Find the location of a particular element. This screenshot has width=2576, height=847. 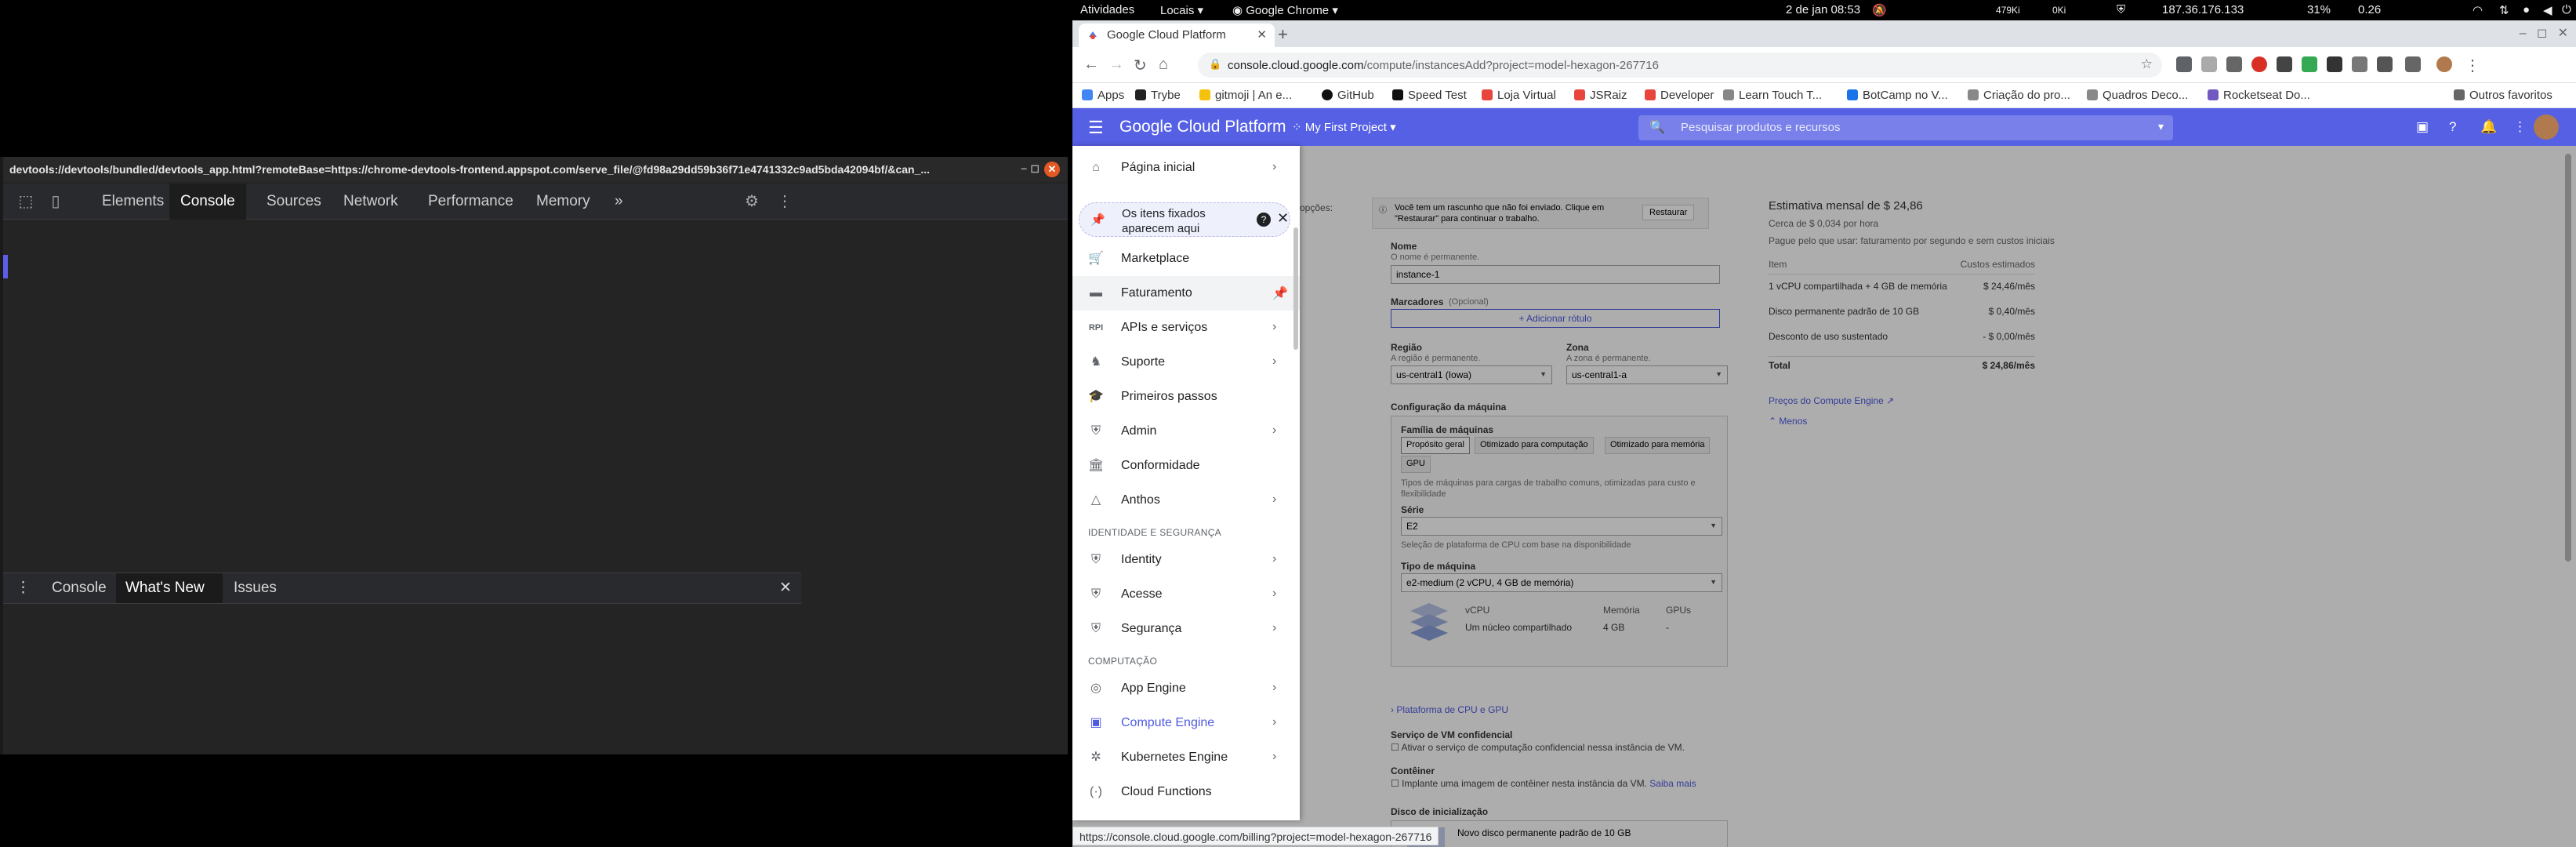

drawer-menu-icon: ⋮ is located at coordinates (23, 588).